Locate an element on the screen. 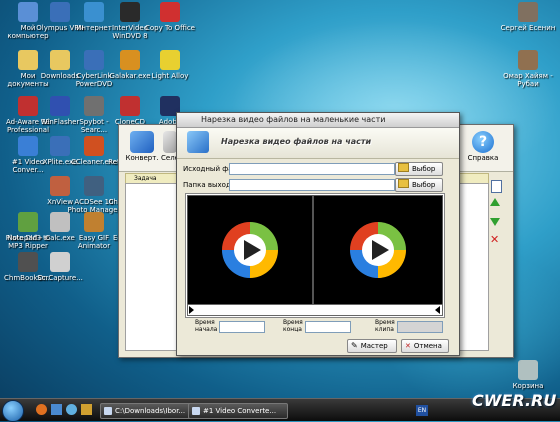  help-icon: ? is located at coordinates (483, 142).